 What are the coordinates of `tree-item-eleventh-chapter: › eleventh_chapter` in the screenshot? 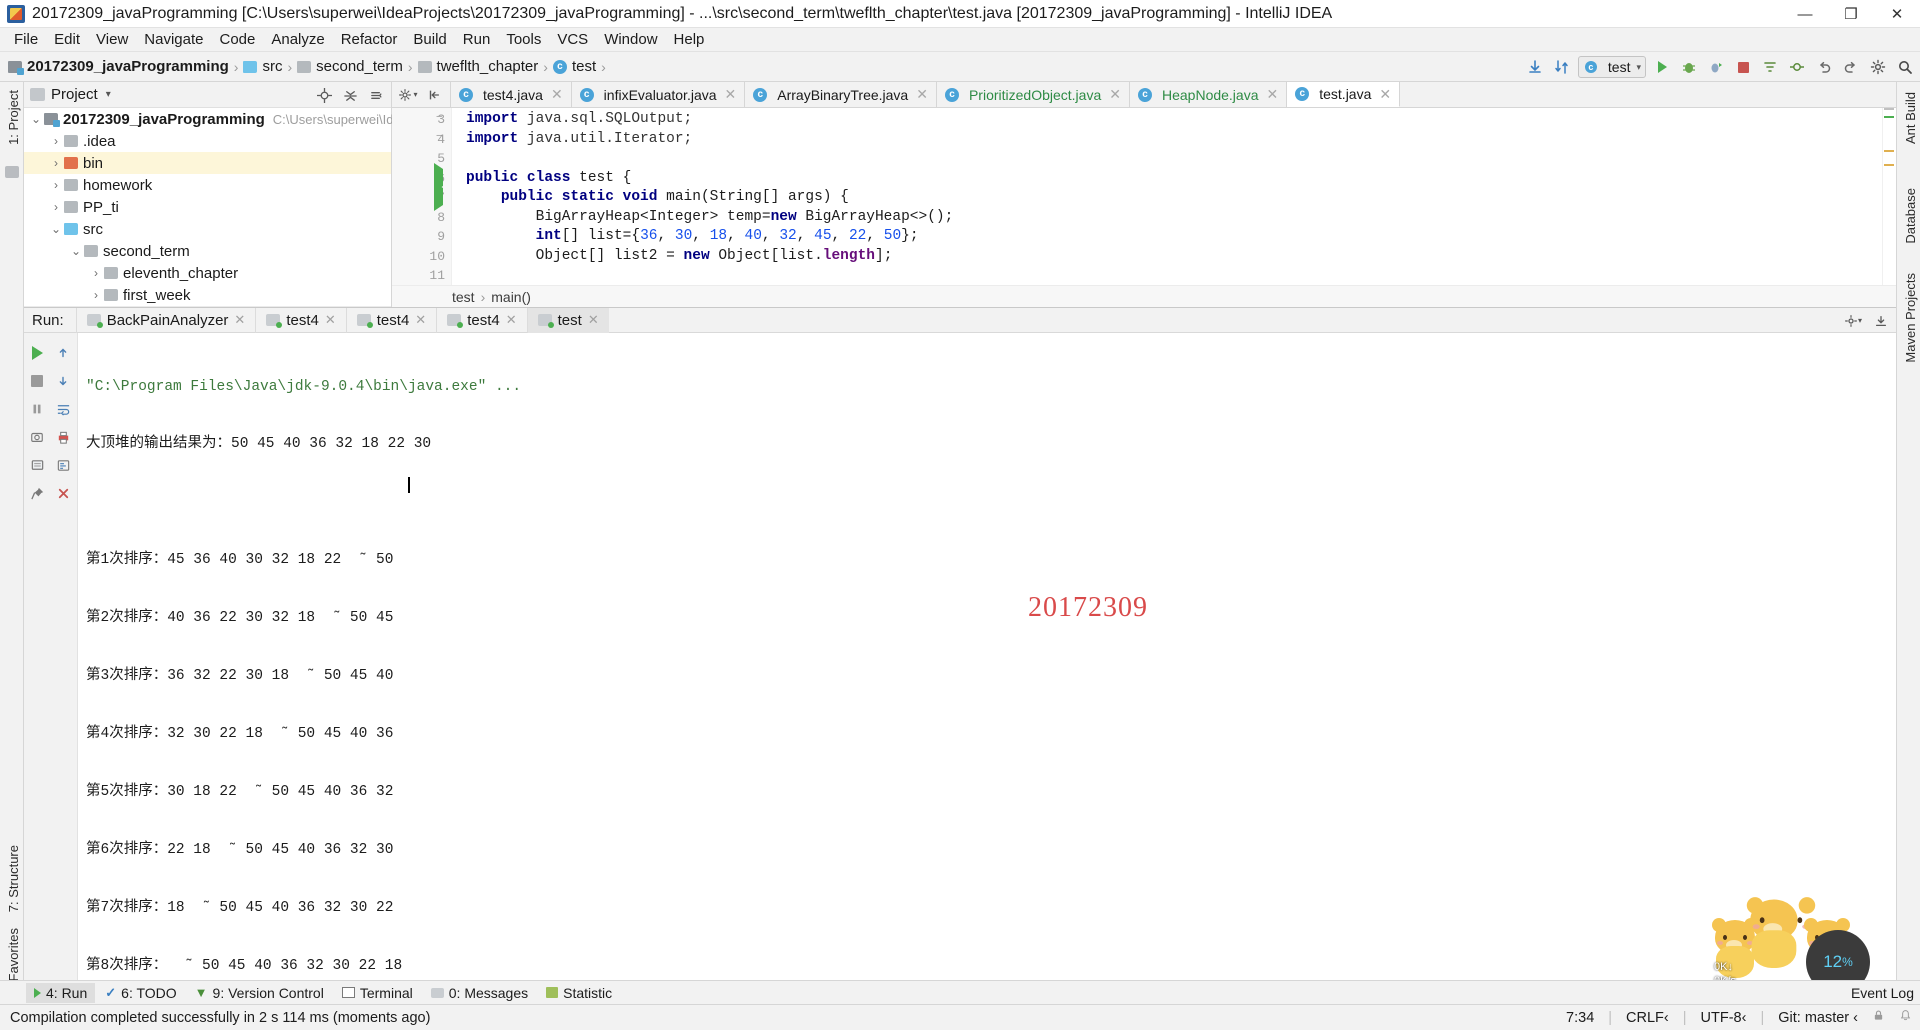 It's located at (207, 273).